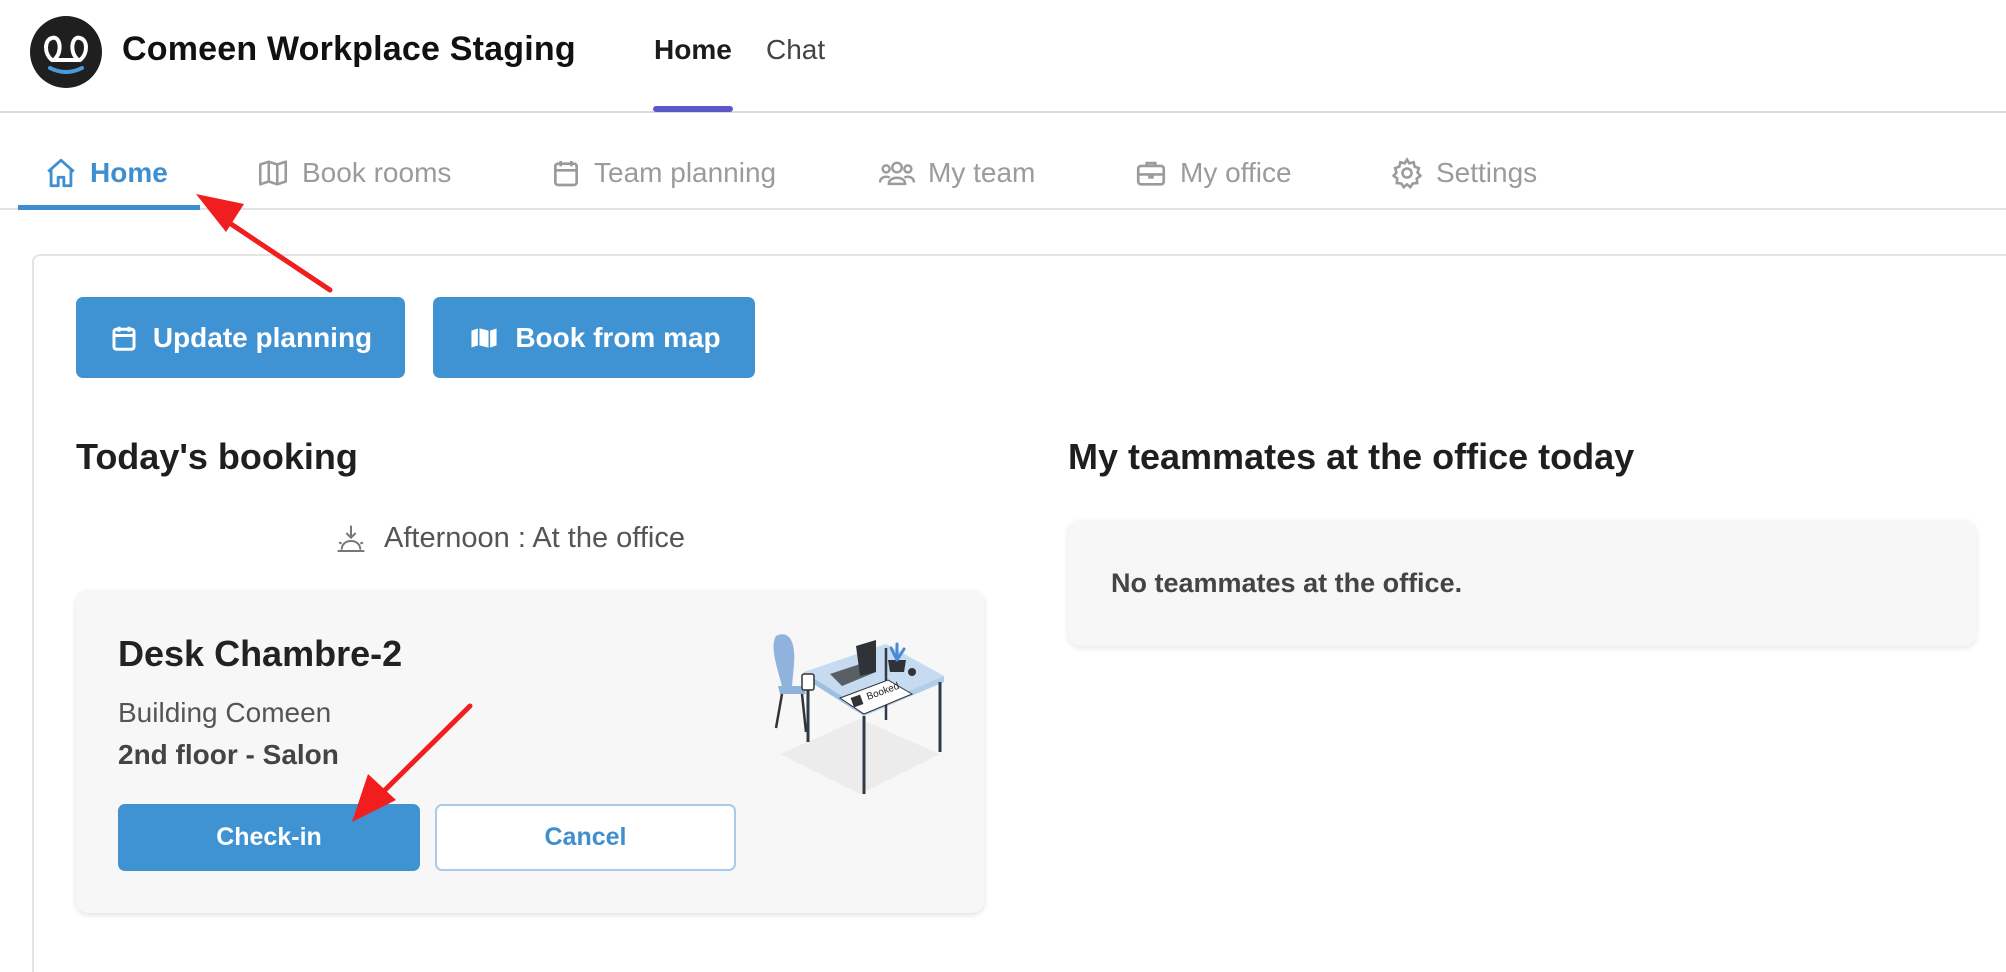 This screenshot has width=2006, height=972. What do you see at coordinates (795, 50) in the screenshot?
I see `topnav-chat: Chat` at bounding box center [795, 50].